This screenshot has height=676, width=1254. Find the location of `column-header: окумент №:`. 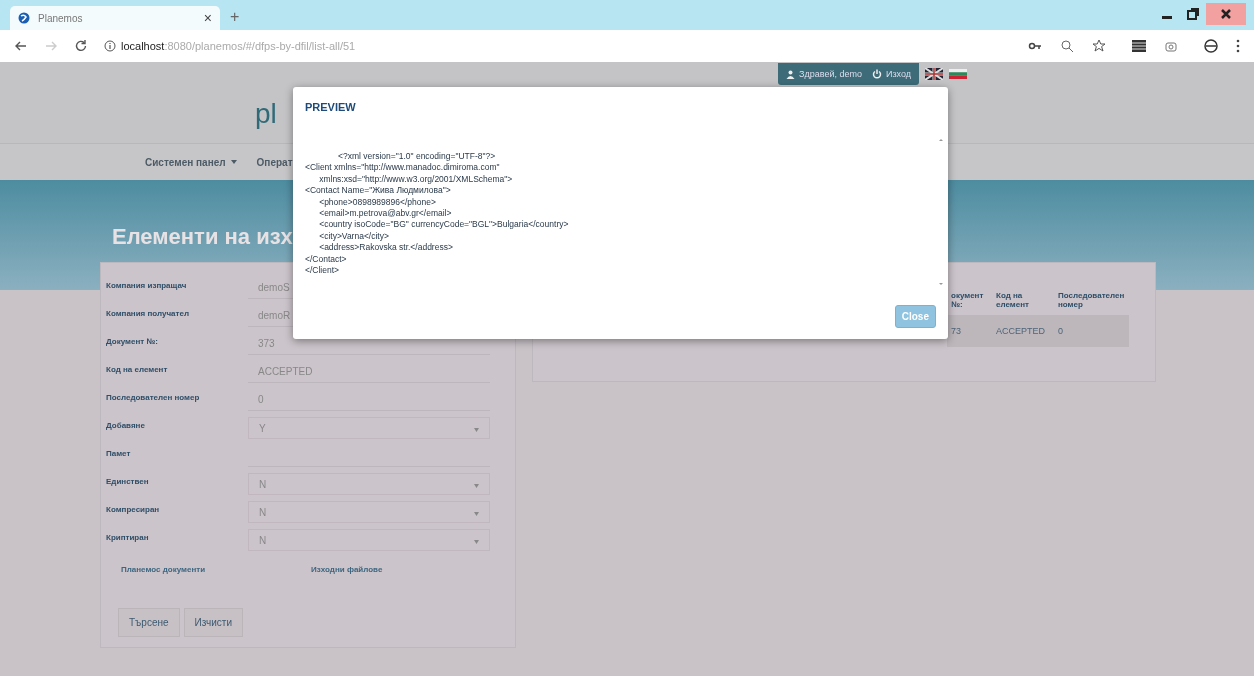

column-header: окумент №: is located at coordinates (969, 303).